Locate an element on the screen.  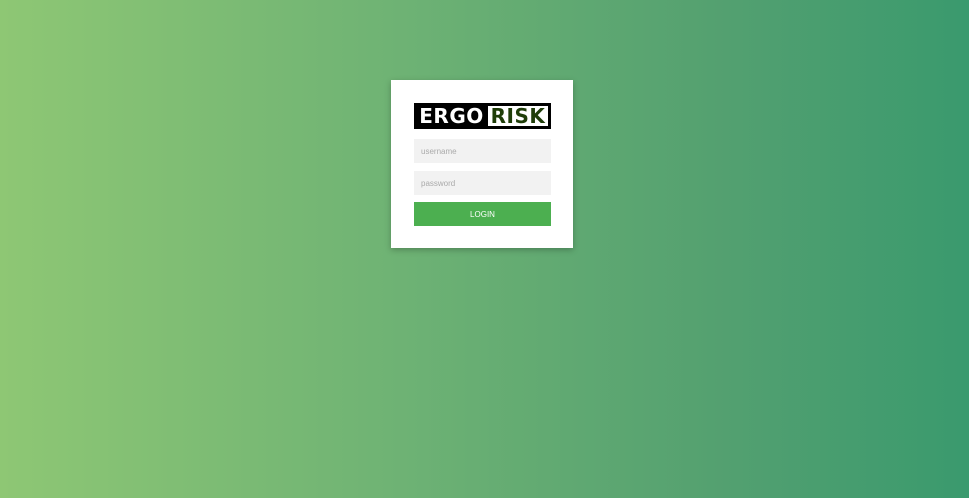
ergorisk-logo: ERGO RISK is located at coordinates (482, 116).